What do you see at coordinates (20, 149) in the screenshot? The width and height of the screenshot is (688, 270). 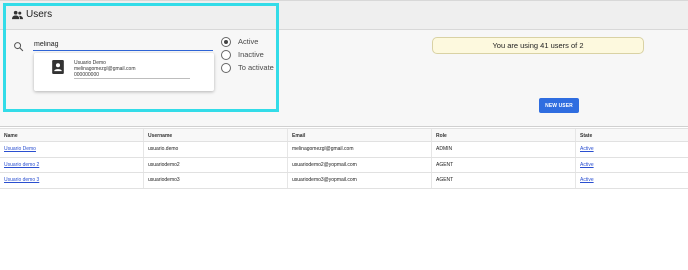 I see `user-name-link: Usuario Demo` at bounding box center [20, 149].